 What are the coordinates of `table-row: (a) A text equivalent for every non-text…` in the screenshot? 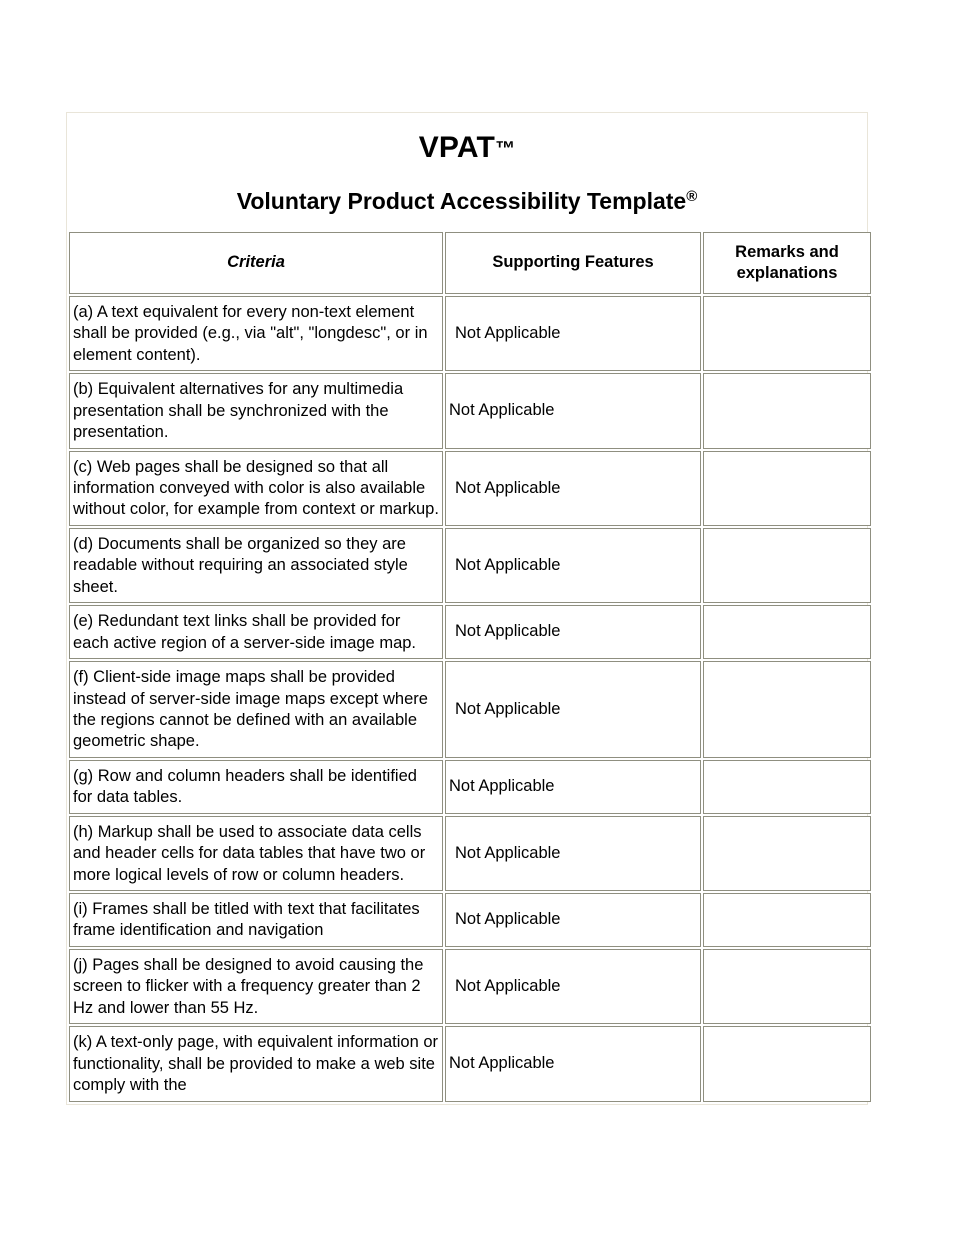 It's located at (470, 333).